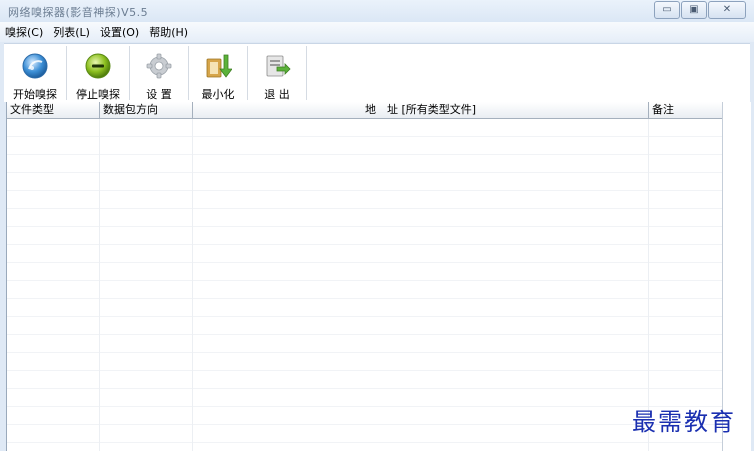  What do you see at coordinates (421, 110) in the screenshot?
I see `column-address: 地 址 [所有类型文件]` at bounding box center [421, 110].